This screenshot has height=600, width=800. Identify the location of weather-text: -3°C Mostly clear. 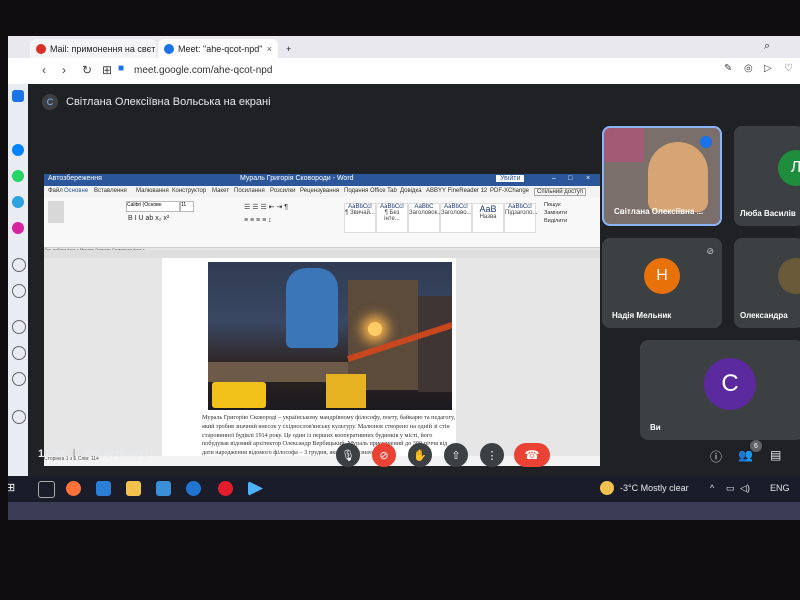
(654, 488).